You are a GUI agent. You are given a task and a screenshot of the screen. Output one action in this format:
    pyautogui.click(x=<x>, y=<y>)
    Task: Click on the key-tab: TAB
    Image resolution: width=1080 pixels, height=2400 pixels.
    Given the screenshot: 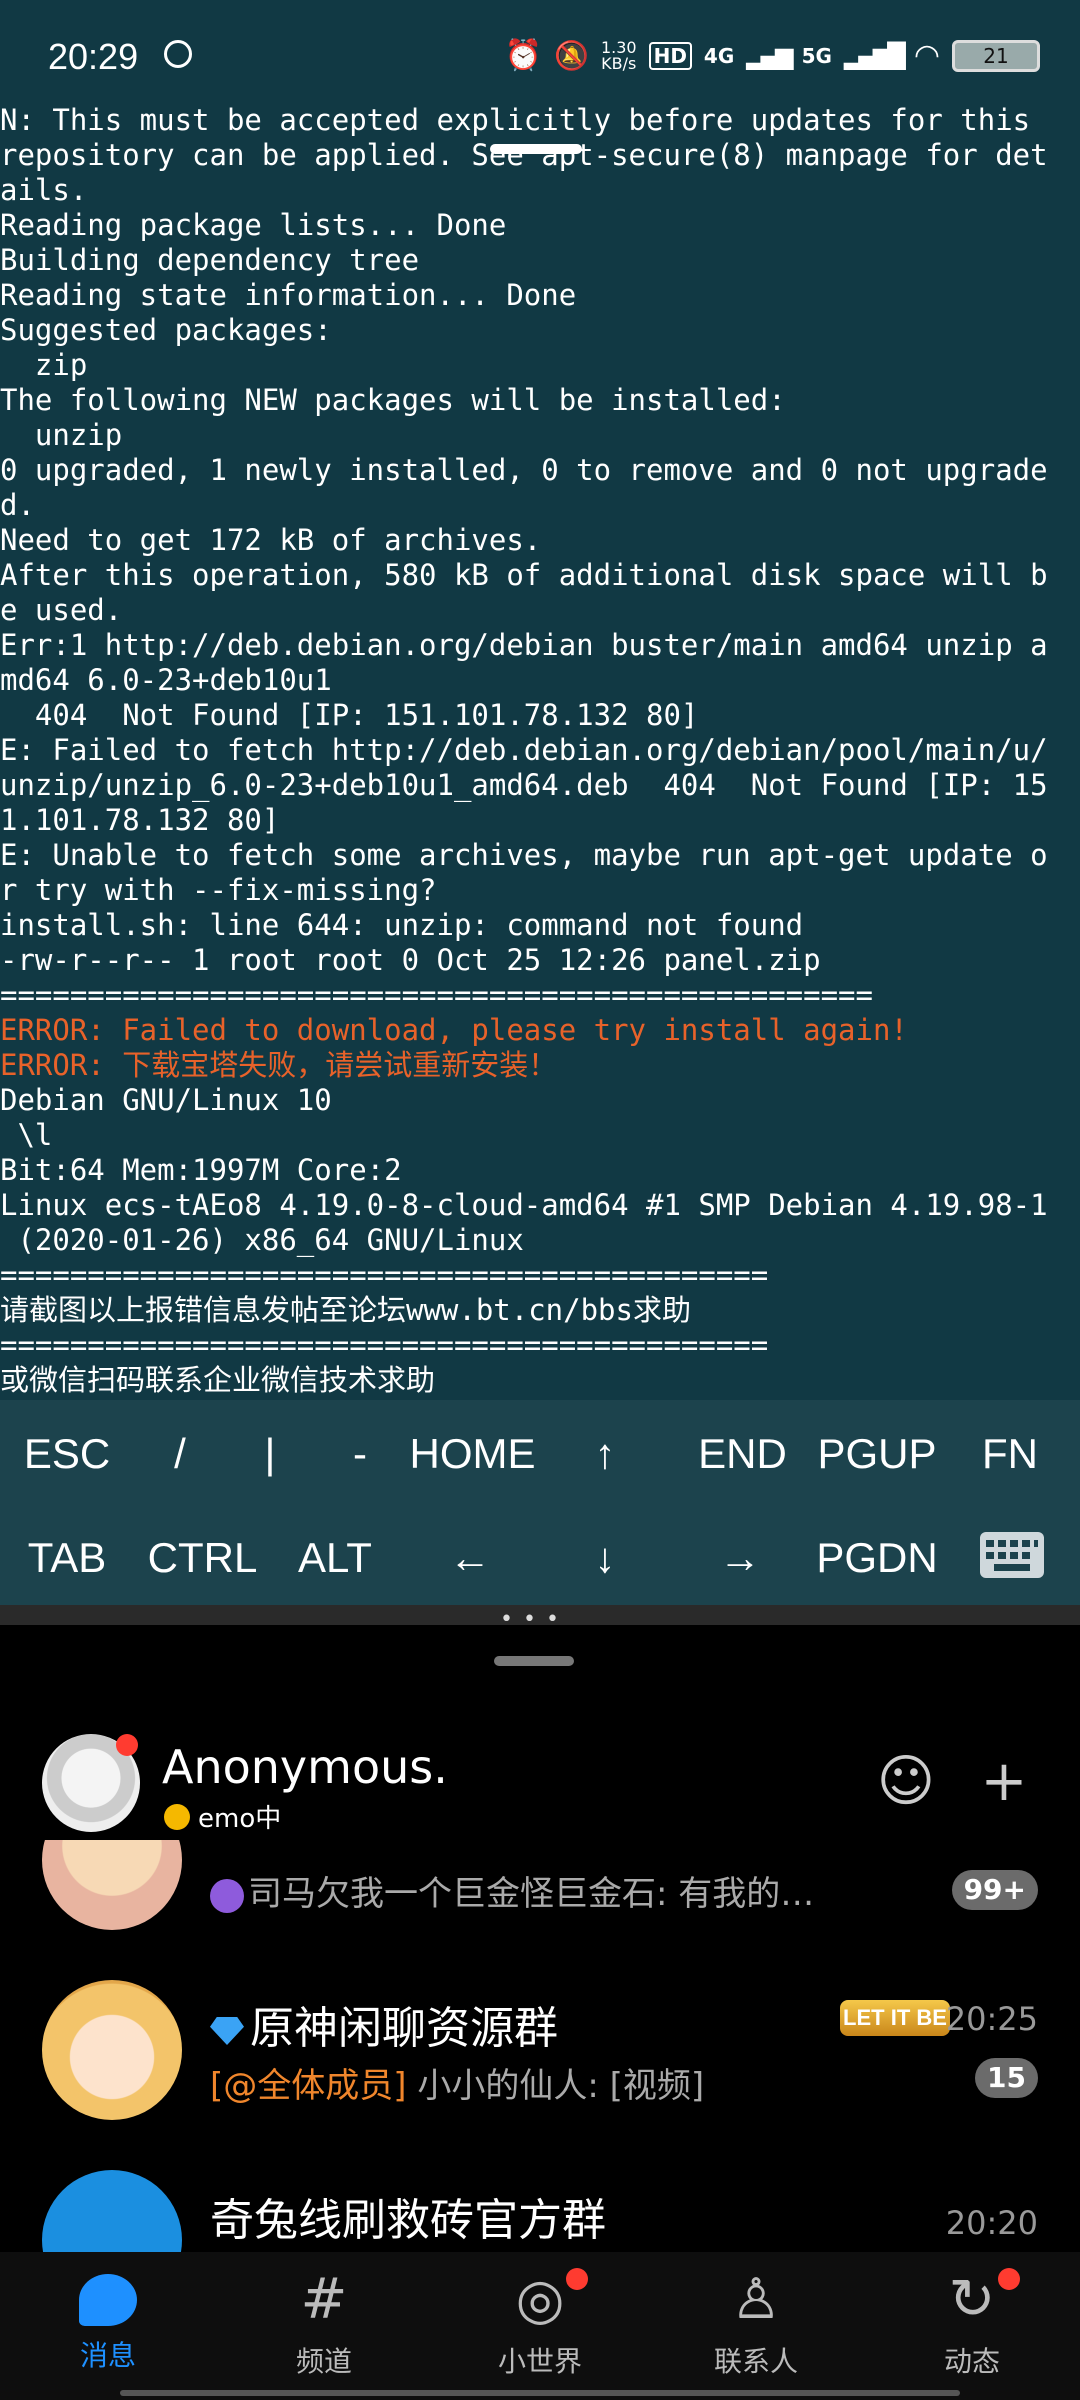 What is the action you would take?
    pyautogui.click(x=67, y=1558)
    